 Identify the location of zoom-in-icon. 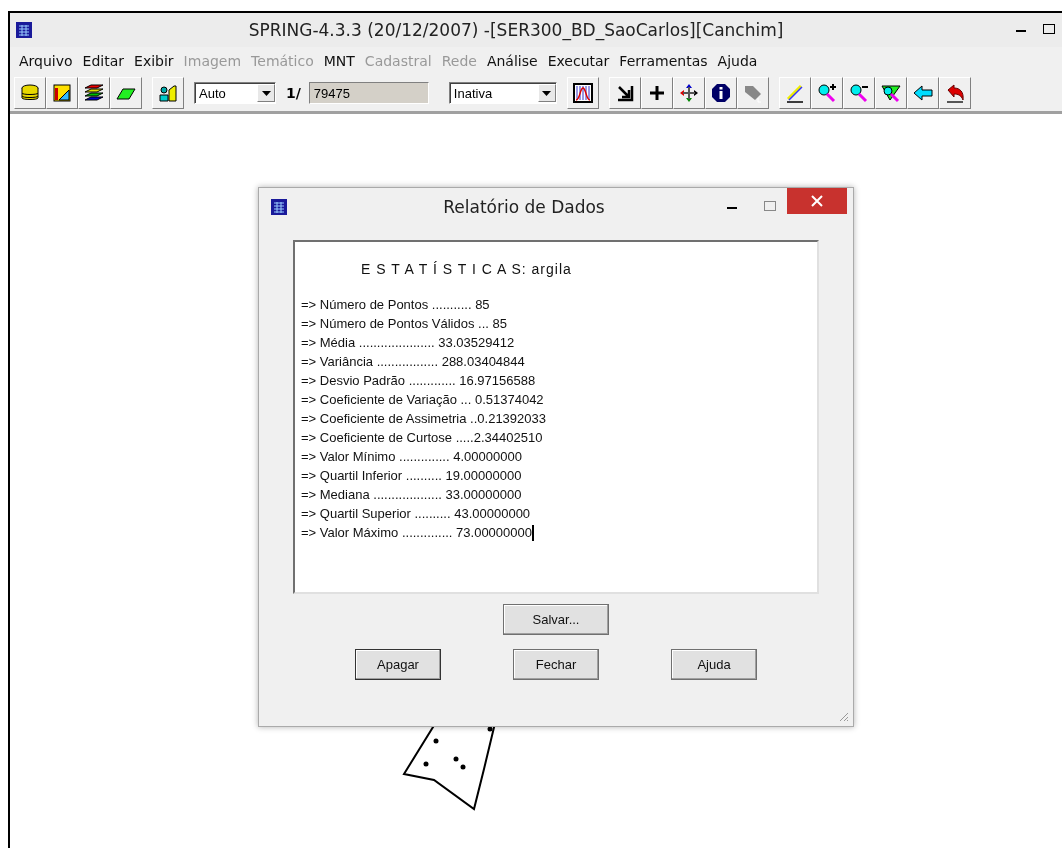
(826, 93).